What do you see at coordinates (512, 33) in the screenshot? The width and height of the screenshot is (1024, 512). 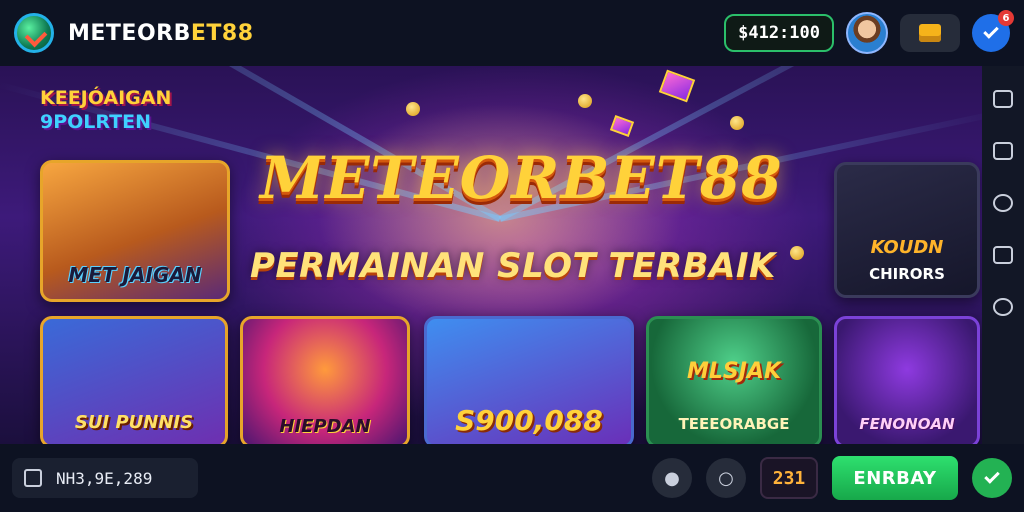 I see `top-bar: METEORBET88 $412:100 6` at bounding box center [512, 33].